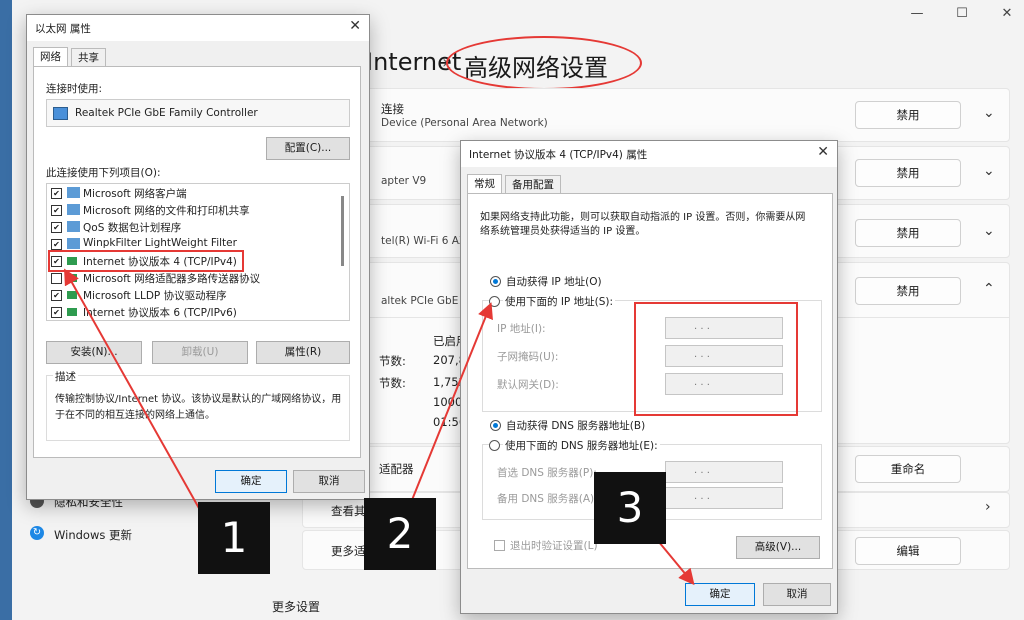  Describe the element at coordinates (630, 508) in the screenshot. I see `step-3-label: 3` at that location.